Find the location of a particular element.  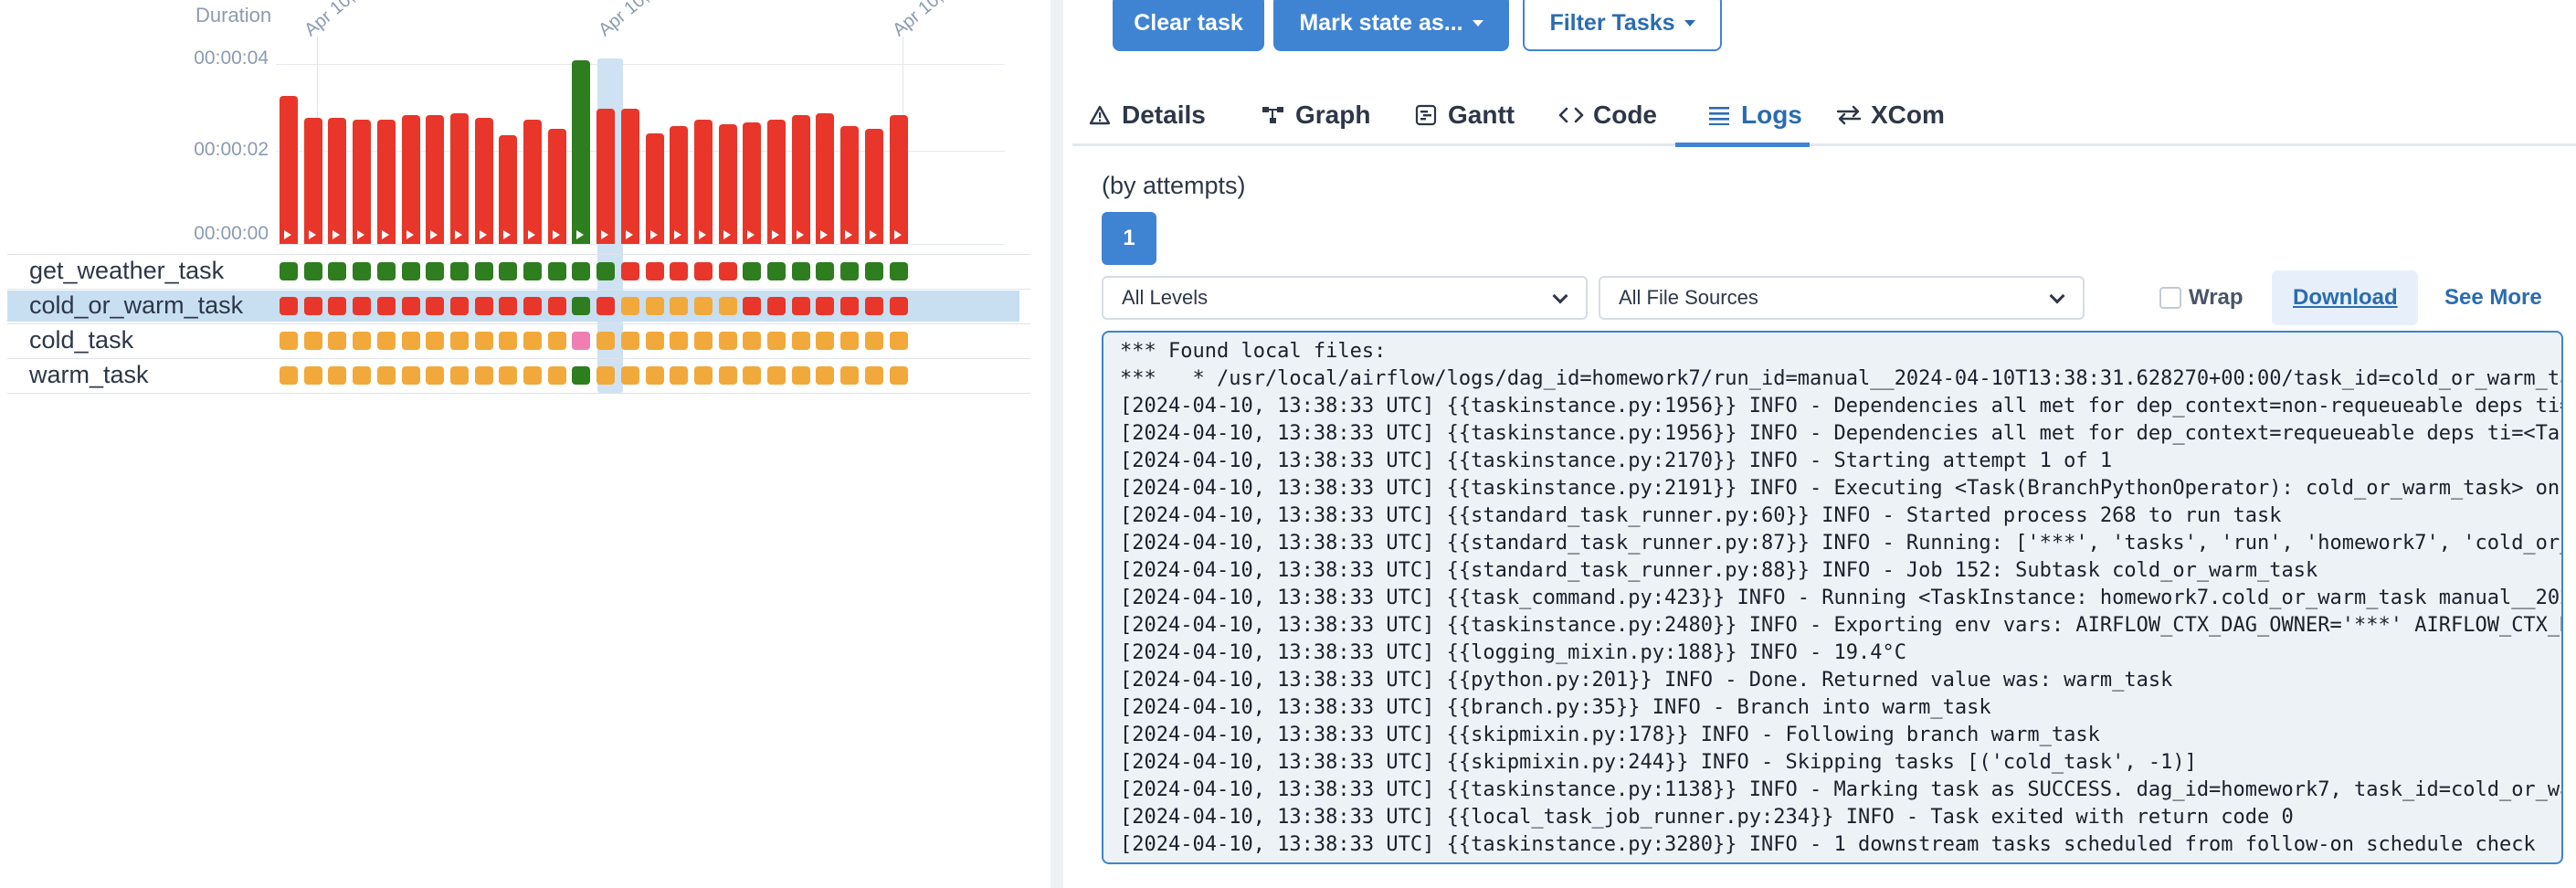

clear-task-button: Clear task is located at coordinates (1188, 25).